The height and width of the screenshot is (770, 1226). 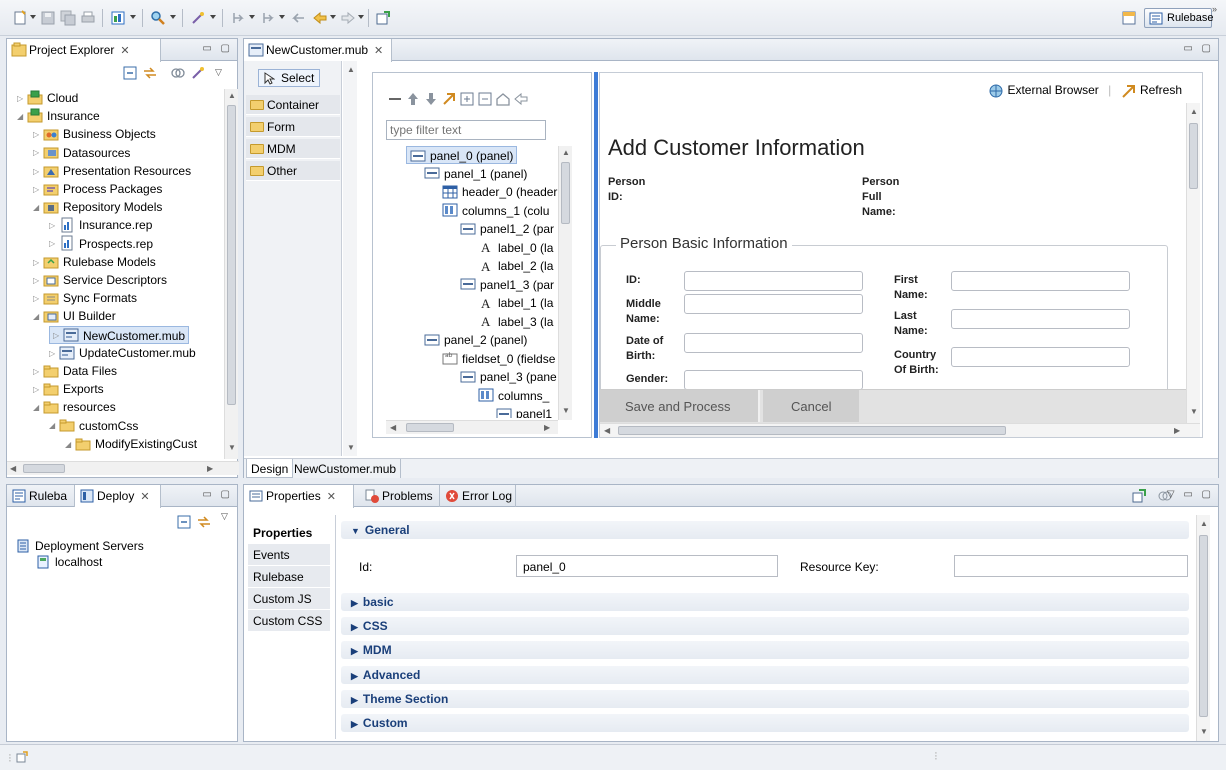 What do you see at coordinates (88, 18) in the screenshot?
I see `print-icon` at bounding box center [88, 18].